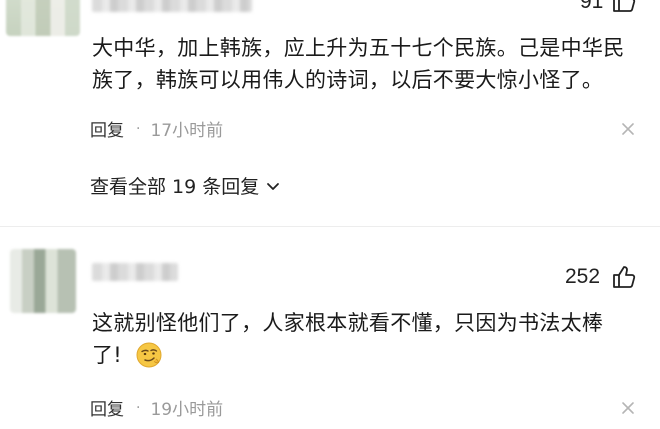 The height and width of the screenshot is (429, 660). Describe the element at coordinates (583, 276) in the screenshot. I see `like-count: 252` at that location.